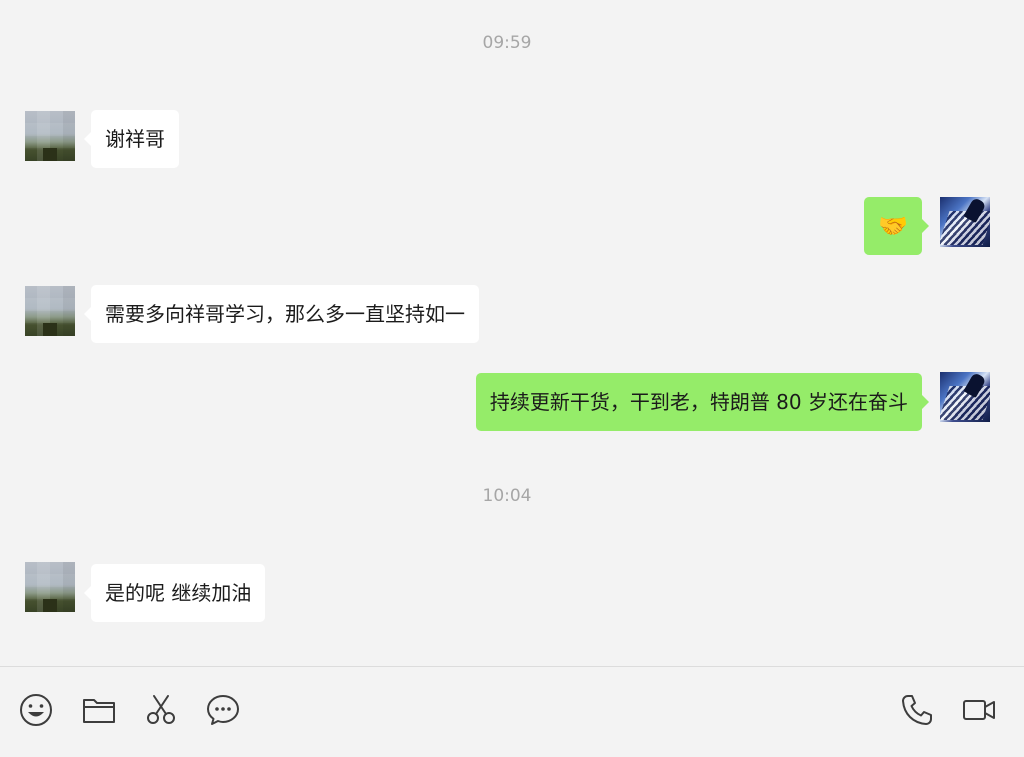  I want to click on scissors-icon, so click(161, 710).